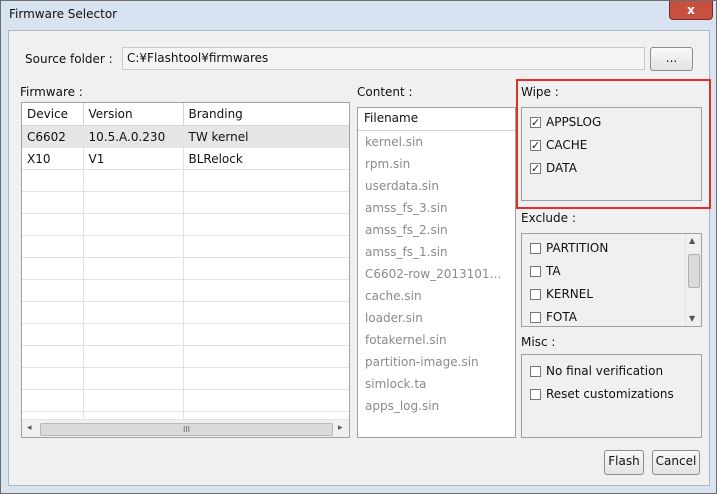  I want to click on firmware-header-row: Device Version Branding, so click(185, 114).